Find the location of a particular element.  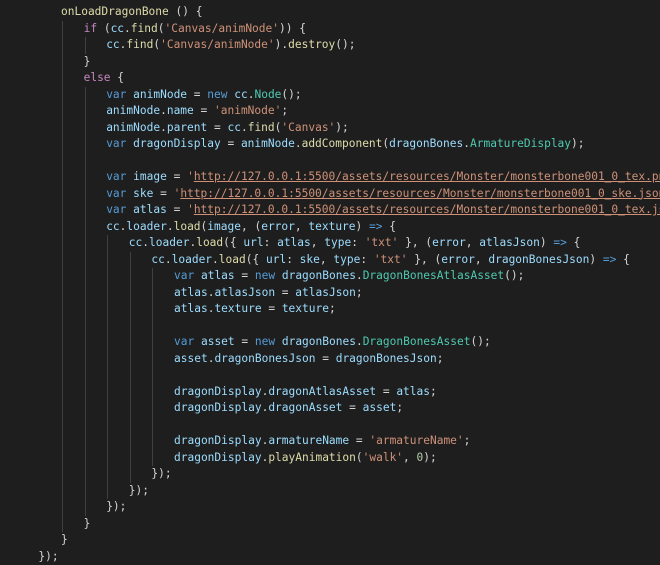

code-token: ; is located at coordinates (440, 358).